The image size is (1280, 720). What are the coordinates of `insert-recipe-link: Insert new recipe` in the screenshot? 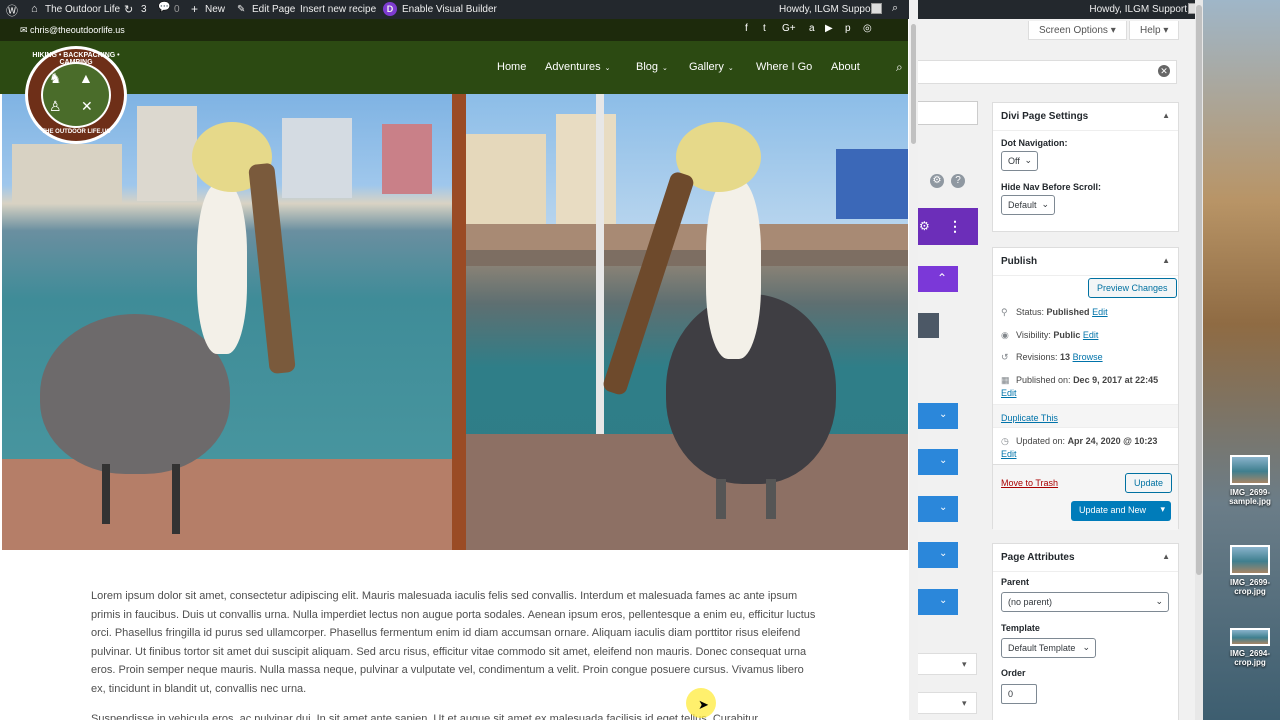 It's located at (338, 9).